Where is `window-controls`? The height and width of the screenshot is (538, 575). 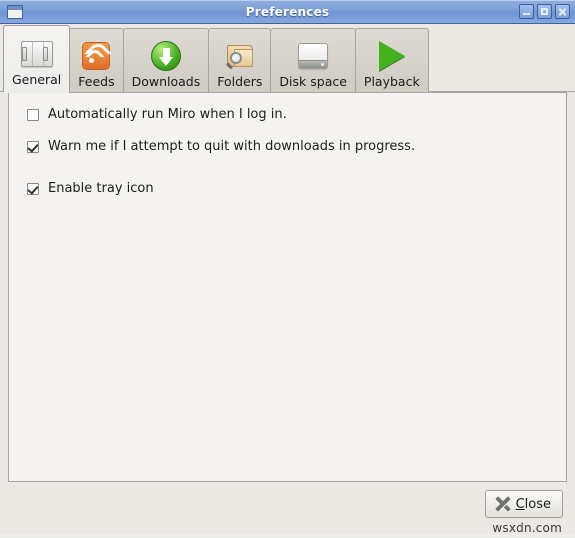
window-controls is located at coordinates (547, 11).